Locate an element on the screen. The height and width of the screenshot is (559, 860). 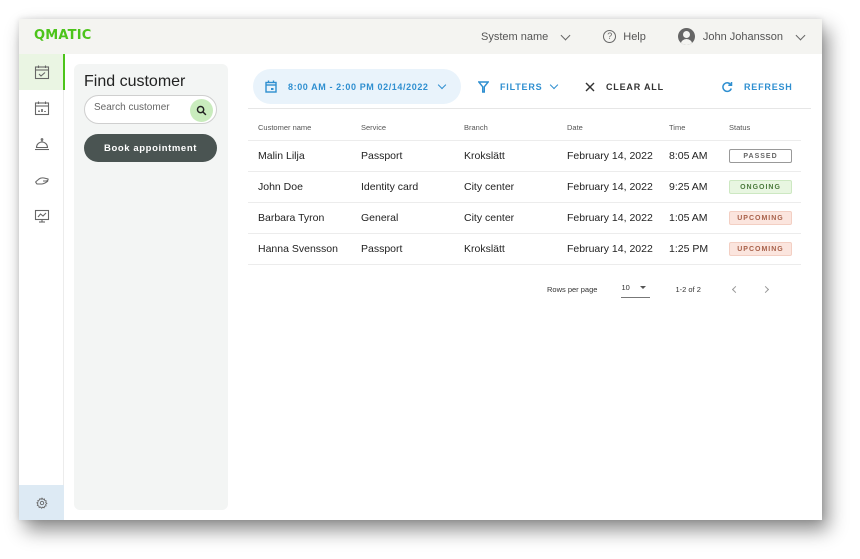
chevron-left-icon is located at coordinates (736, 289).